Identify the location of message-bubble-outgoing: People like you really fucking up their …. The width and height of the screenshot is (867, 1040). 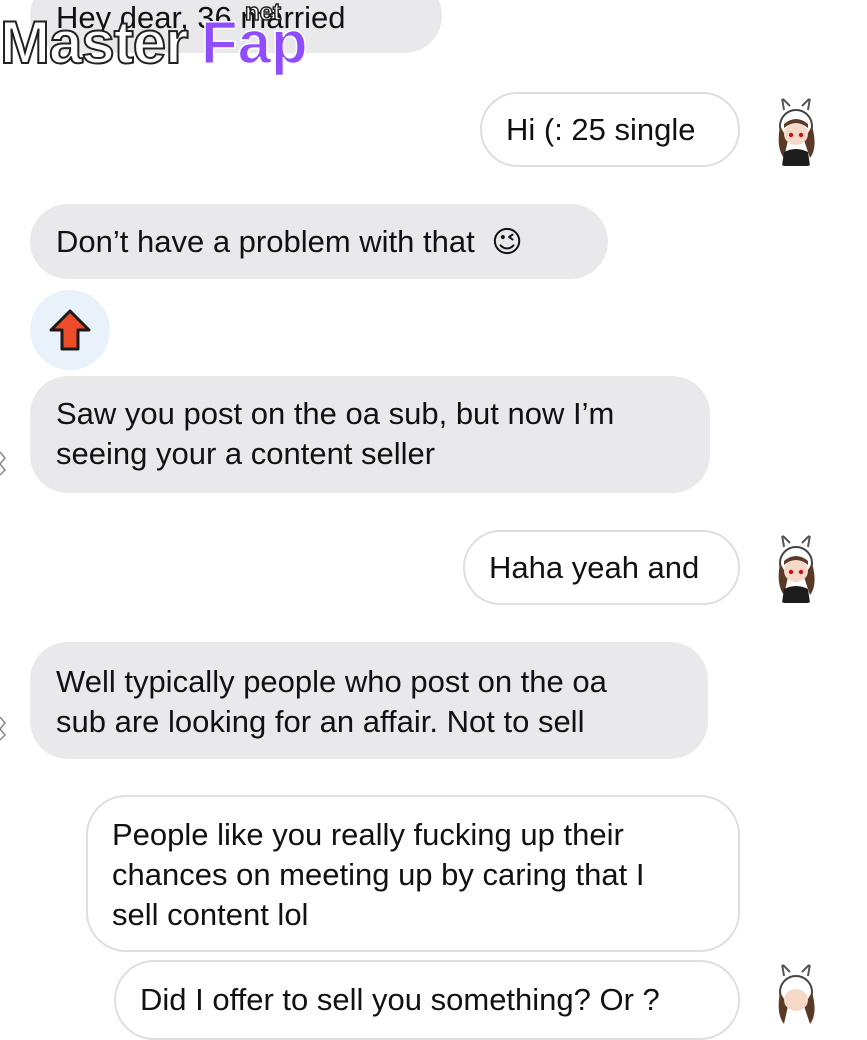
(413, 873).